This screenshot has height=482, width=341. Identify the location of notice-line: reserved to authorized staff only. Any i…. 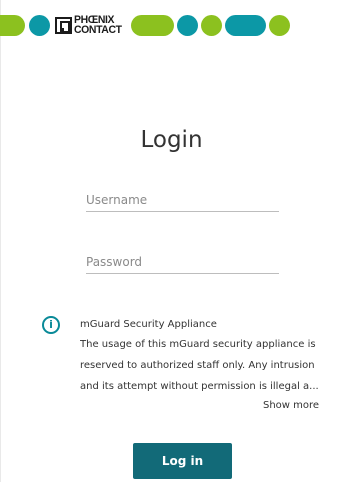
(197, 365).